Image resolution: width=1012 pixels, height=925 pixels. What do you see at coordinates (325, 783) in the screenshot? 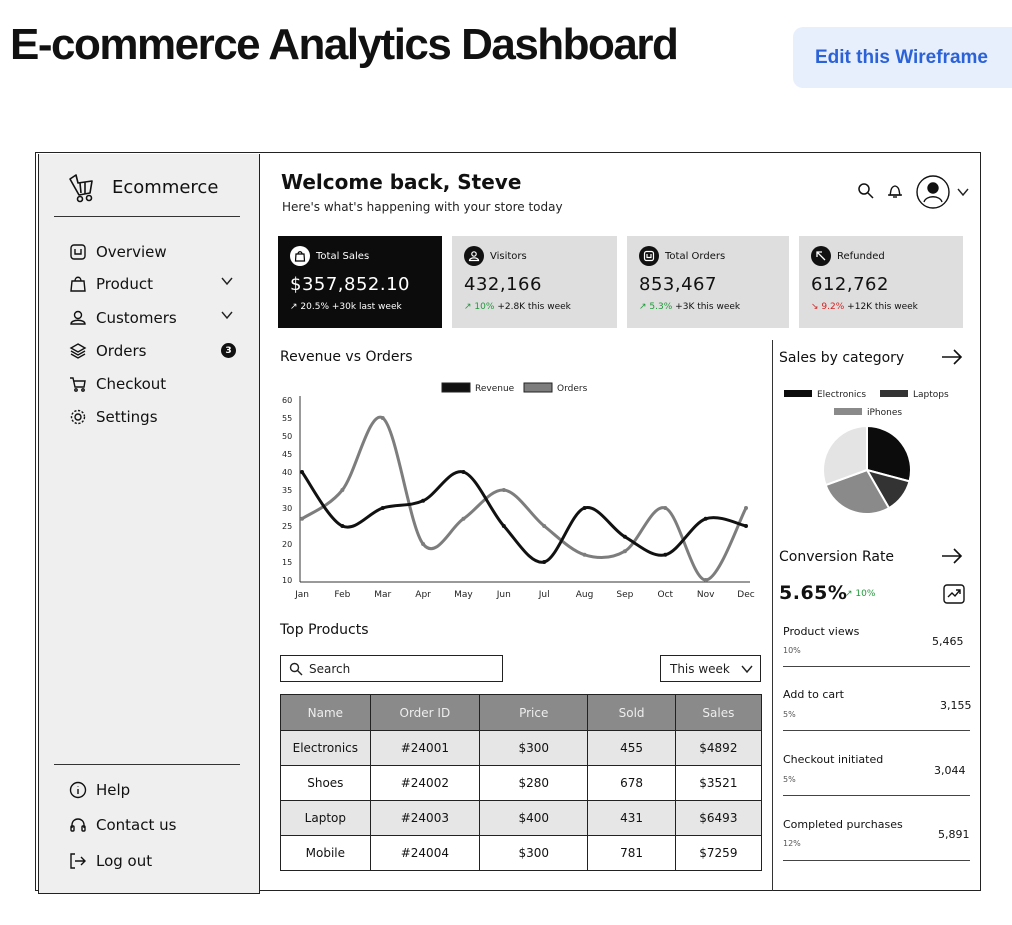
I see `table-cell: Shoes` at bounding box center [325, 783].